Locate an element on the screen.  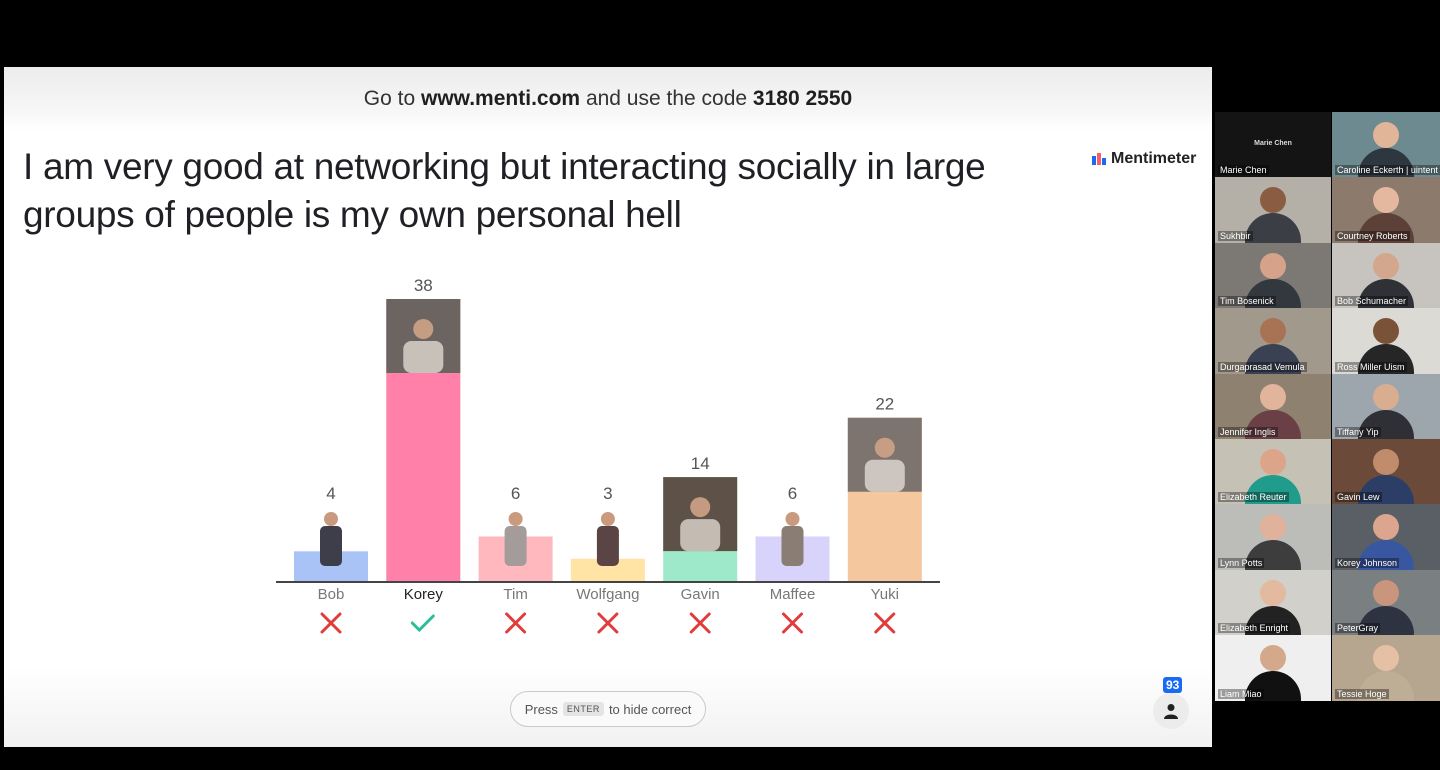
video-tile-name: Sukhbir is located at coordinates (1235, 235).